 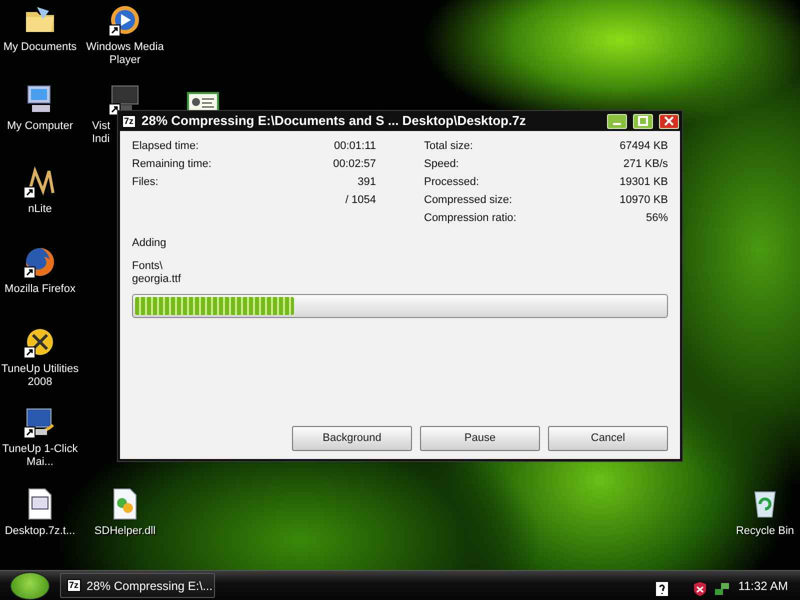 I want to click on minimize-icon, so click(x=617, y=124).